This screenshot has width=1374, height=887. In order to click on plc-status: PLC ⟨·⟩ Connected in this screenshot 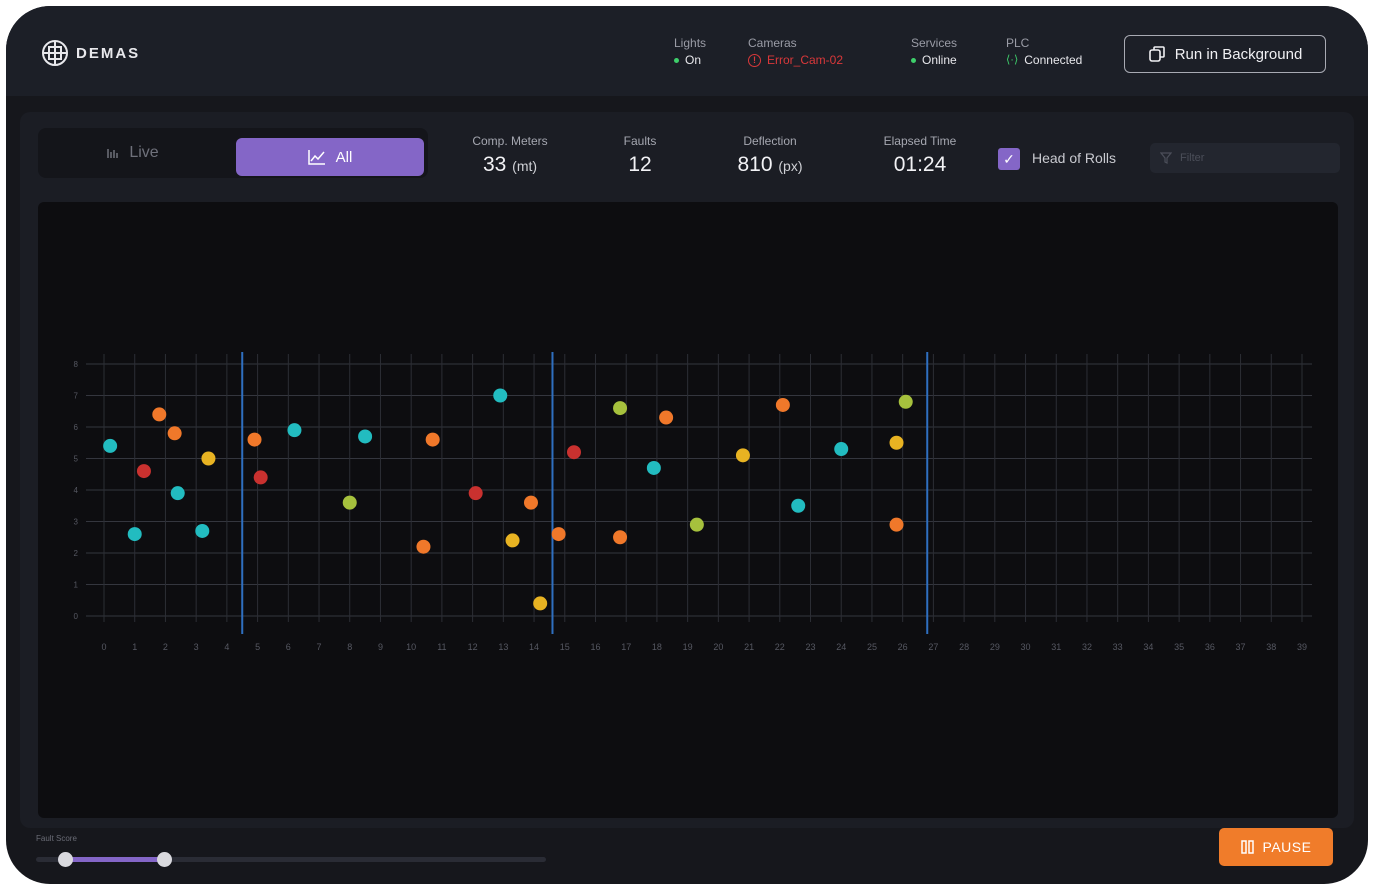, I will do `click(1044, 52)`.